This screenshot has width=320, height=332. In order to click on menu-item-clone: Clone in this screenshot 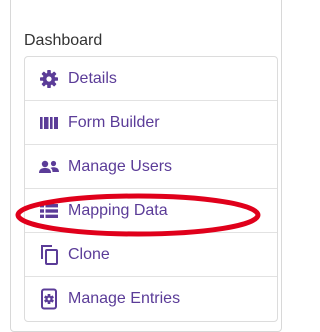, I will do `click(151, 255)`.